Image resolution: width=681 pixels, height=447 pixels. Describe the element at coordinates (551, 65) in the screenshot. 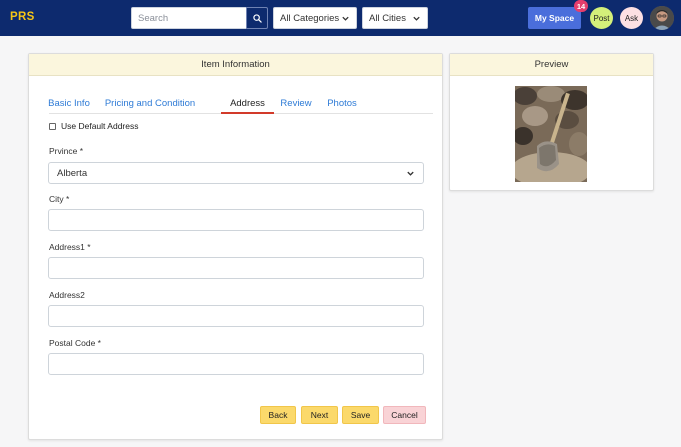

I see `preview-header: Preview` at that location.